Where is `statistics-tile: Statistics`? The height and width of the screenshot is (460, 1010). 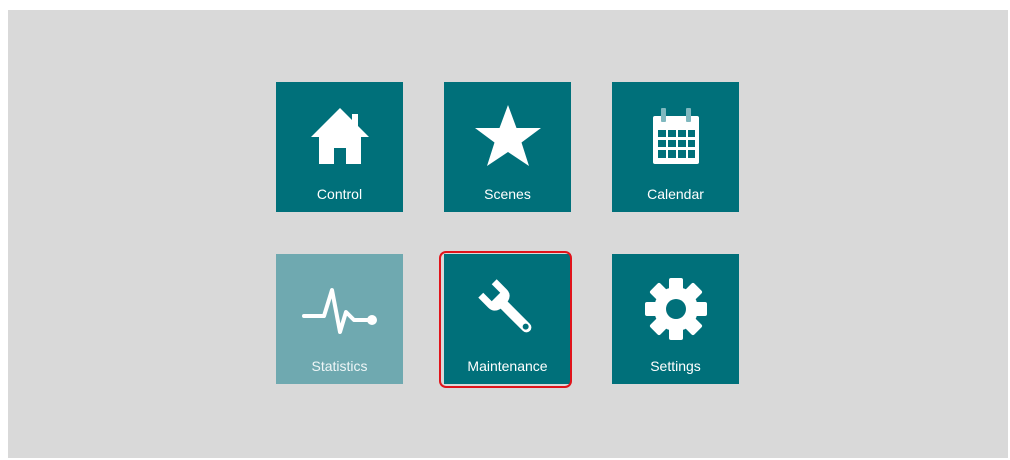
statistics-tile: Statistics is located at coordinates (339, 319).